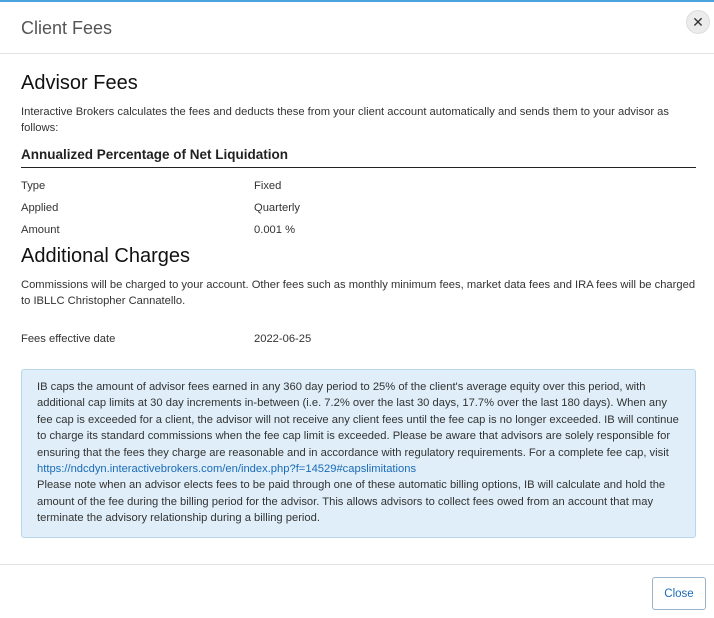 The width and height of the screenshot is (714, 618). I want to click on fee-row-label: Applied, so click(40, 208).